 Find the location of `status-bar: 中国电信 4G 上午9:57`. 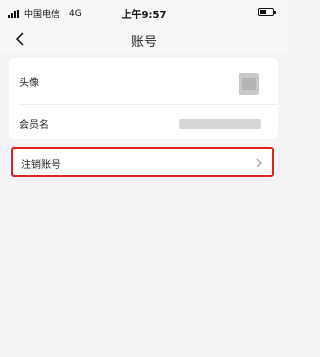

status-bar: 中国电信 4G 上午9:57 is located at coordinates (144, 13).